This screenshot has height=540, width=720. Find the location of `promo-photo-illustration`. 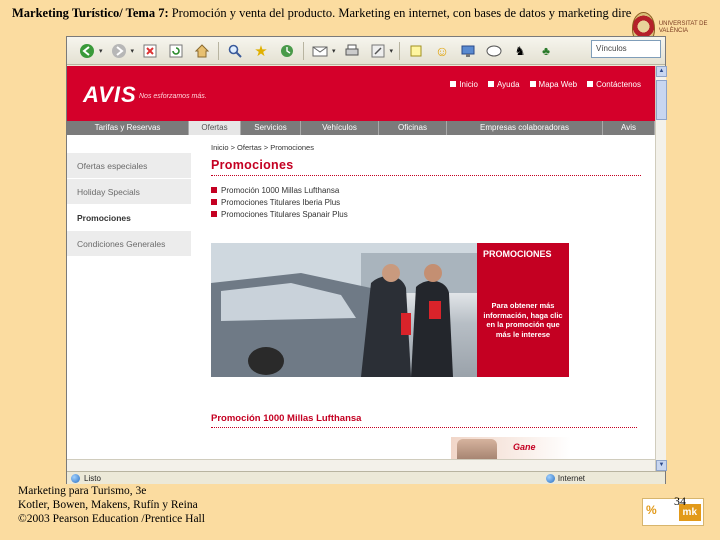

promo-photo-illustration is located at coordinates (344, 310).